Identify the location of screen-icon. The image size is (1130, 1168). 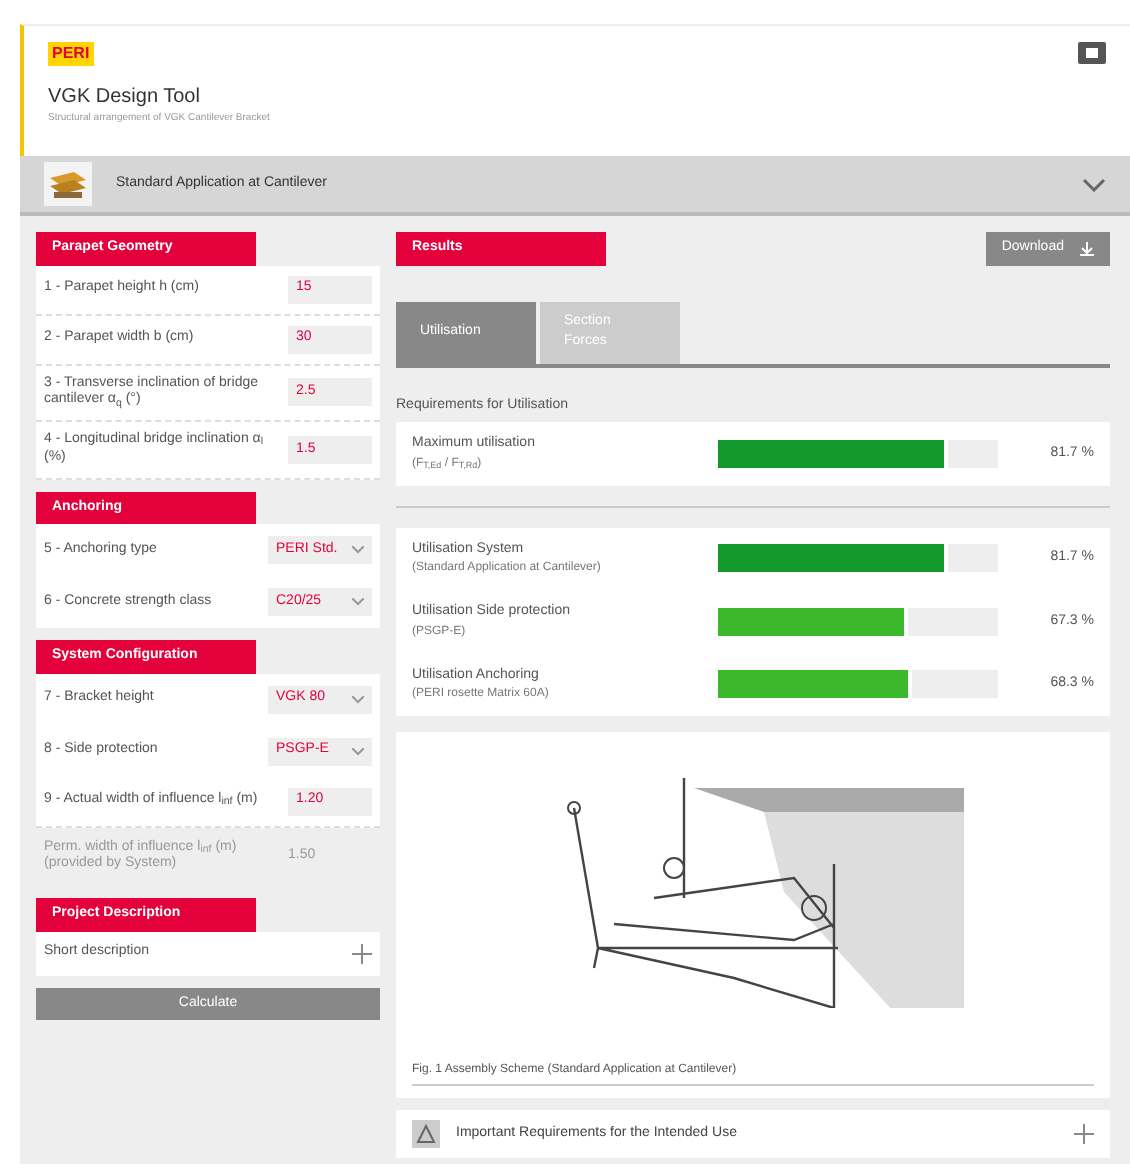
(1092, 53).